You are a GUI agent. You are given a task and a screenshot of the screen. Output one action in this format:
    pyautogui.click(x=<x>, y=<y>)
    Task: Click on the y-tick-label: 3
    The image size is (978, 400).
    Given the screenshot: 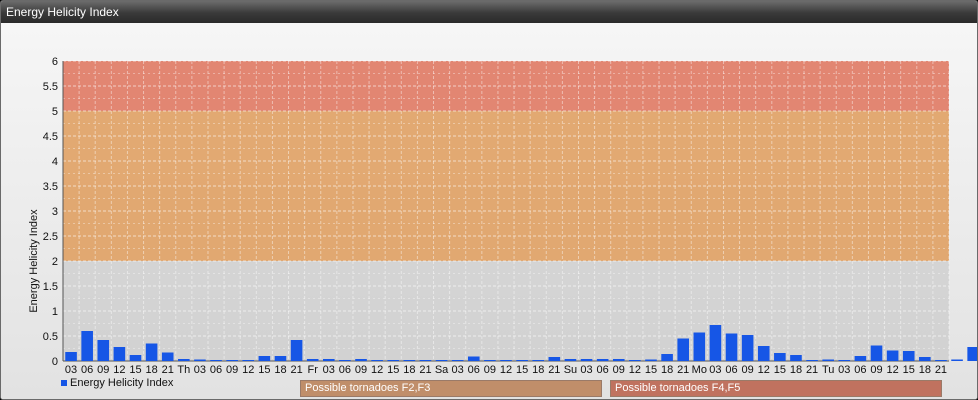 What is the action you would take?
    pyautogui.click(x=55, y=212)
    